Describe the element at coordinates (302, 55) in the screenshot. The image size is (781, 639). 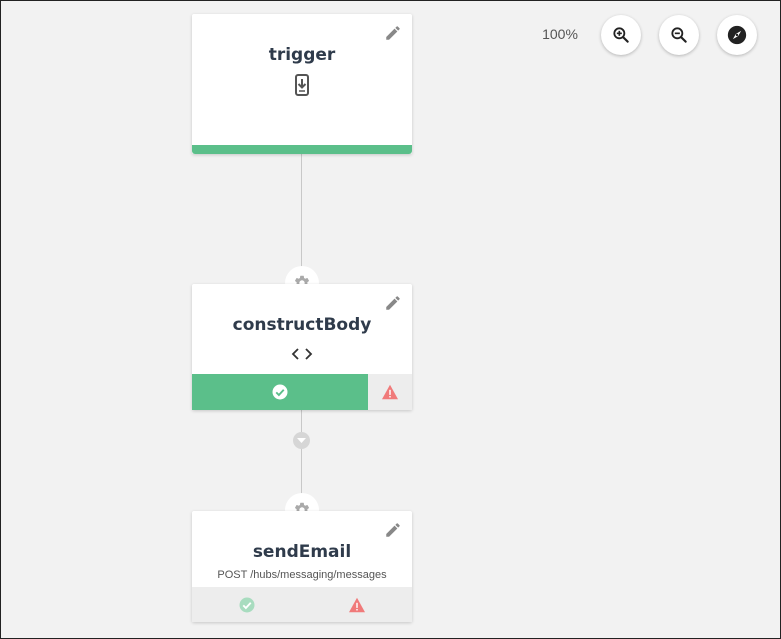
I see `node-title: trigger` at that location.